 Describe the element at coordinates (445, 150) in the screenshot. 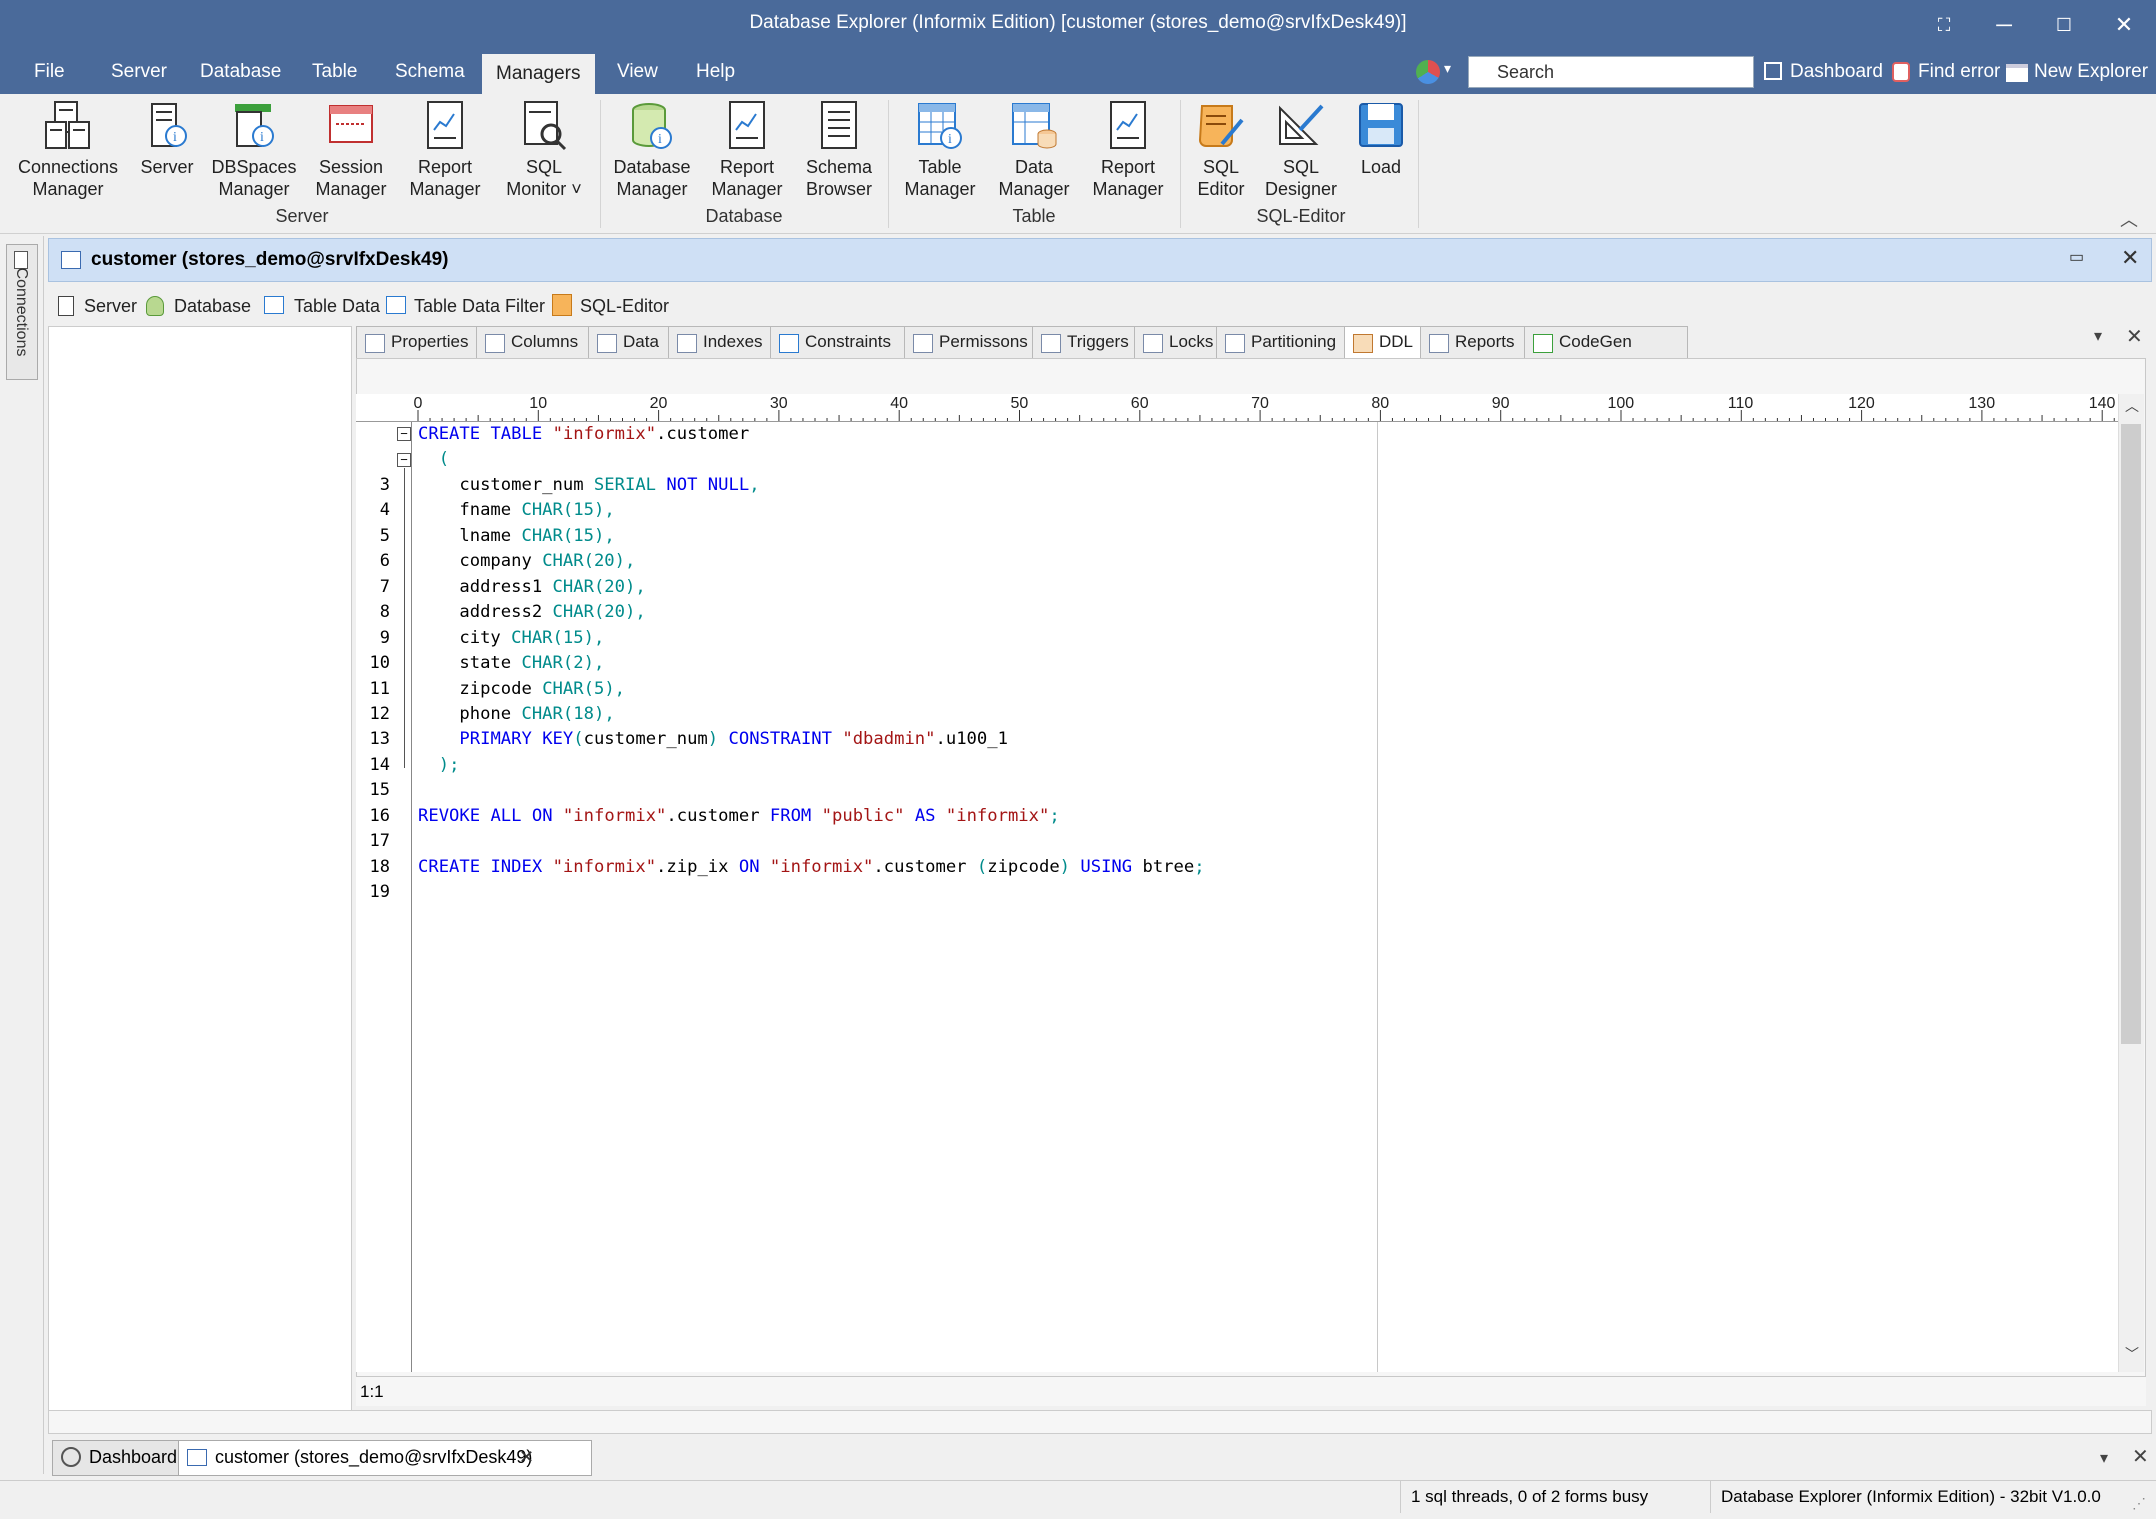

I see `report-manager-button: Report Manager` at that location.